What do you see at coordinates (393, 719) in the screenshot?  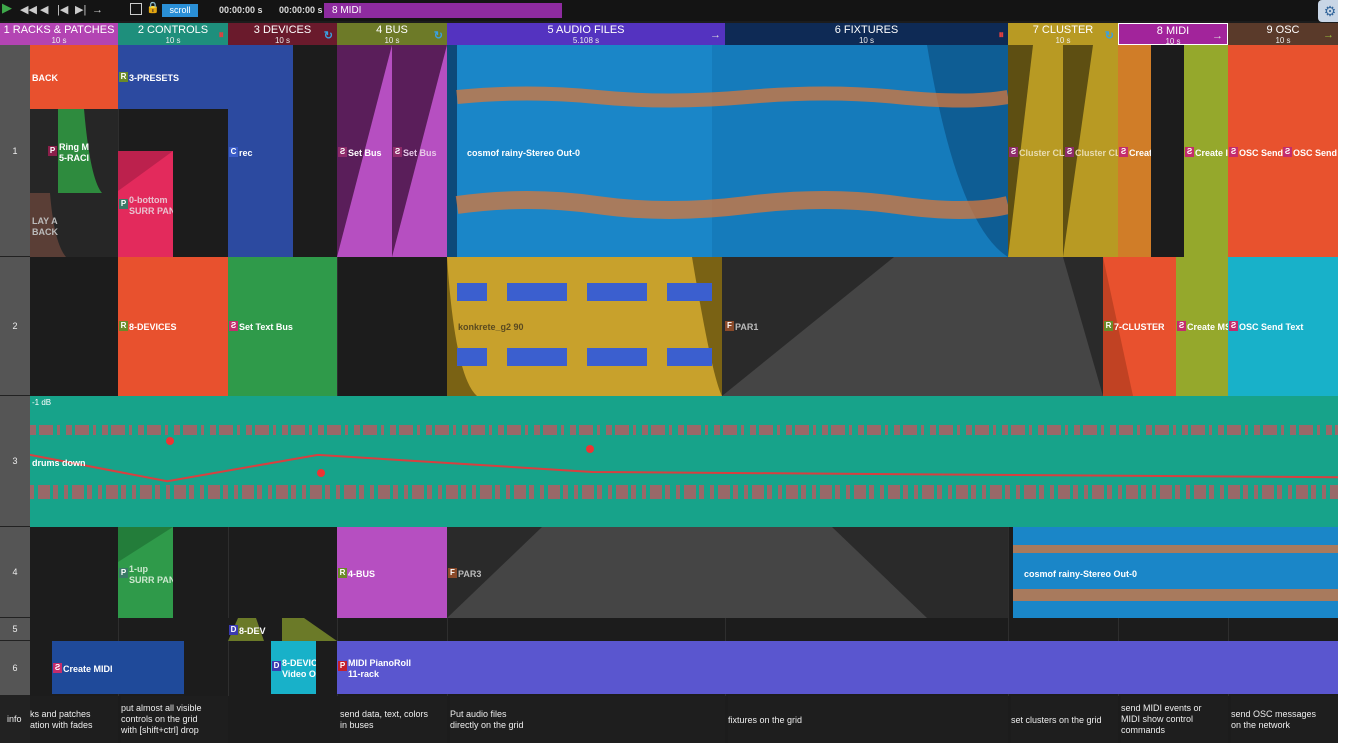 I see `info-bus: send data, text, colors in buses` at bounding box center [393, 719].